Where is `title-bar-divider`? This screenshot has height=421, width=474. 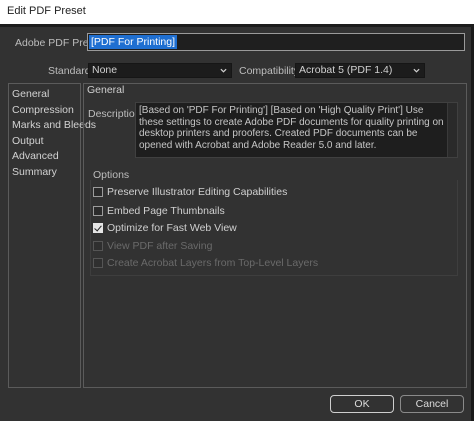
title-bar-divider is located at coordinates (237, 25).